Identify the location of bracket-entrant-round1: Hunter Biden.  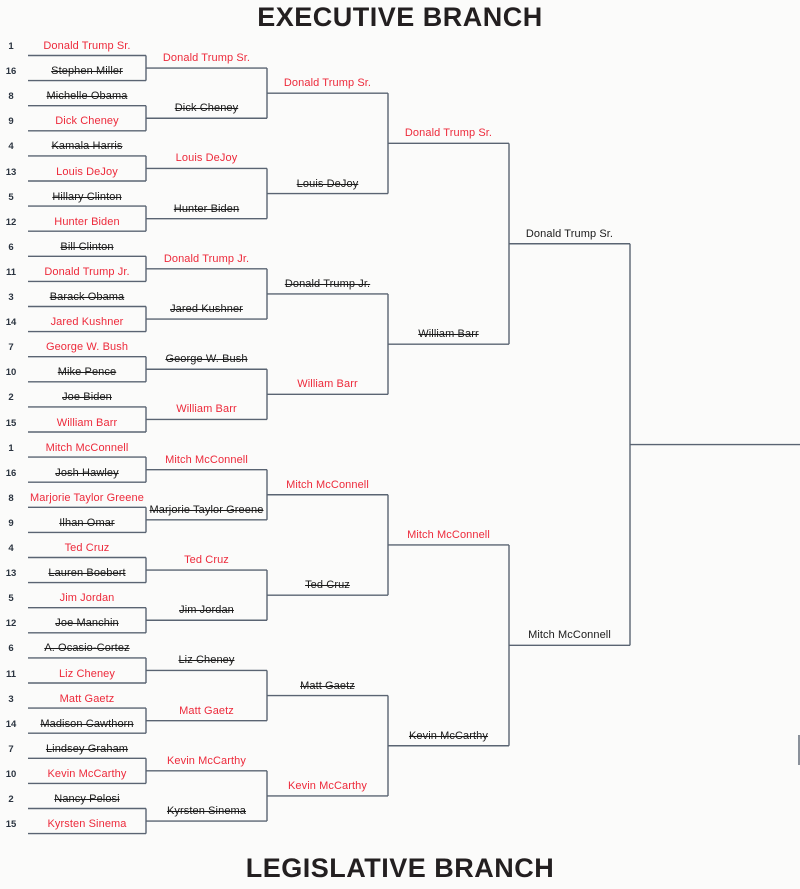
(87, 222).